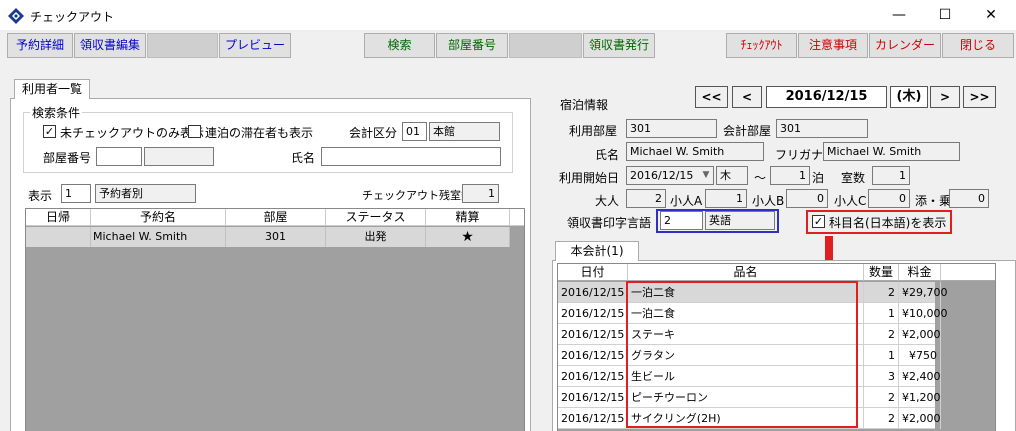  I want to click on next-month-button: >>, so click(979, 97).